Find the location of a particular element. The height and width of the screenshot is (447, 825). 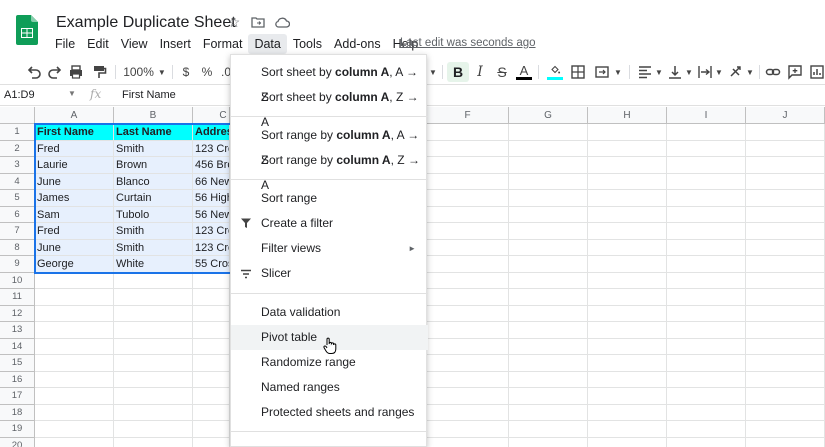

italic-button: I is located at coordinates (480, 72).